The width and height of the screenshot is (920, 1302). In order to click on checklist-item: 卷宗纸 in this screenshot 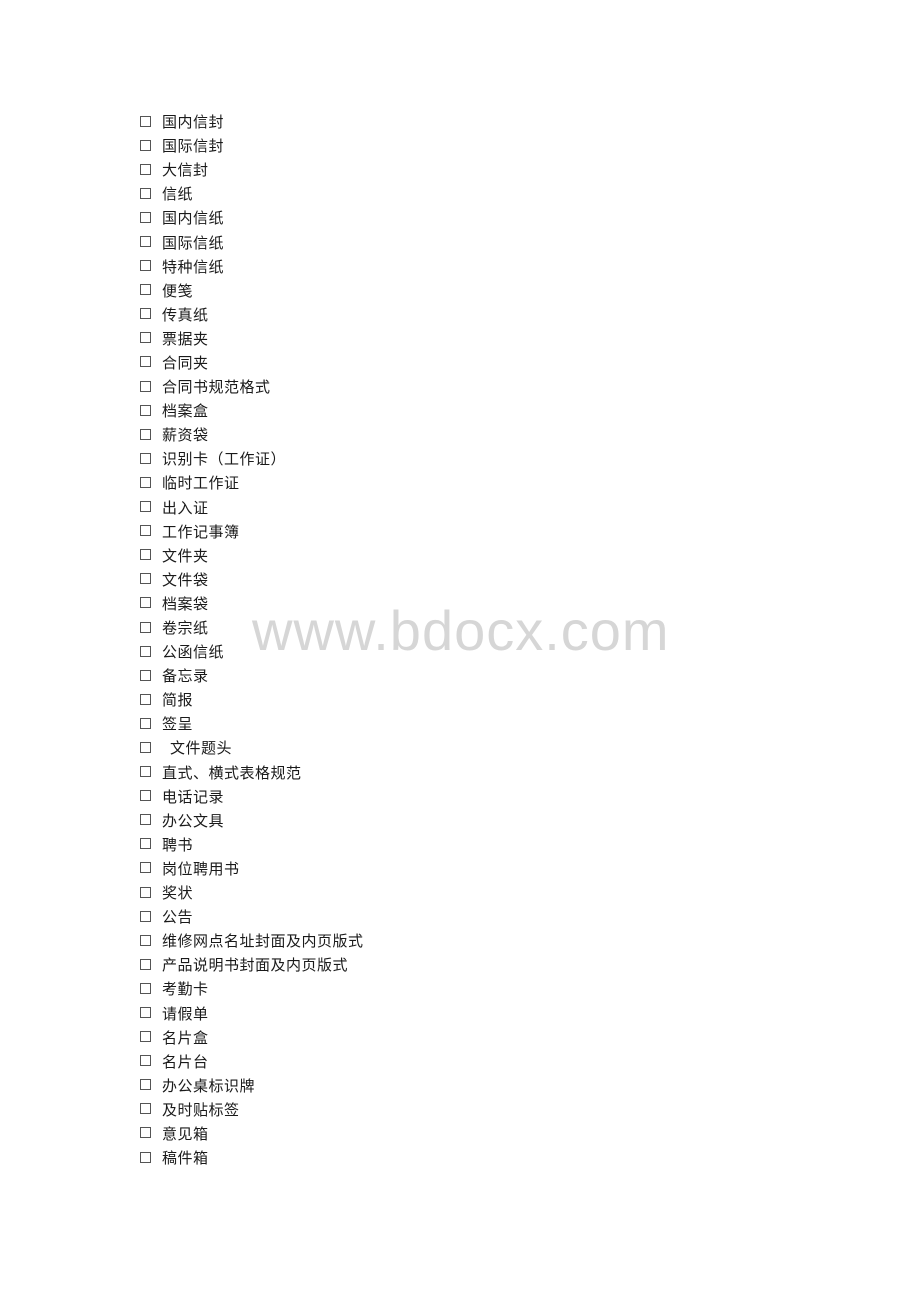, I will do `click(252, 628)`.